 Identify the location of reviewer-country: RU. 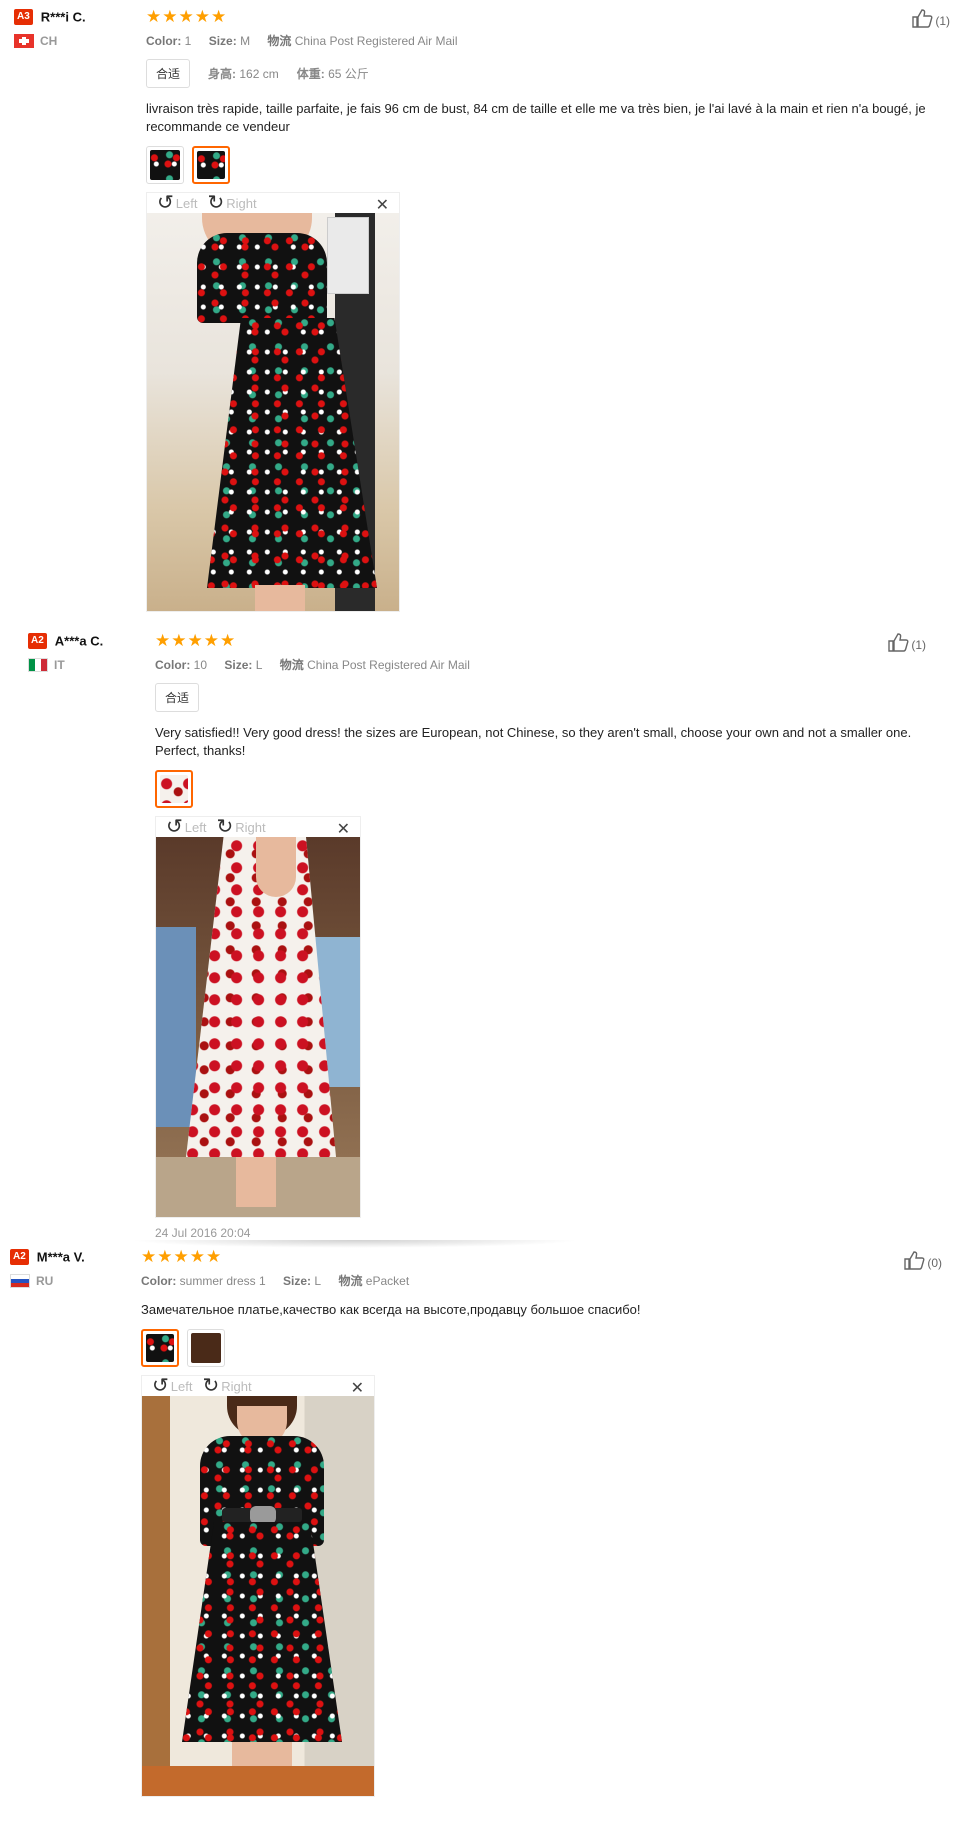
(47, 1281).